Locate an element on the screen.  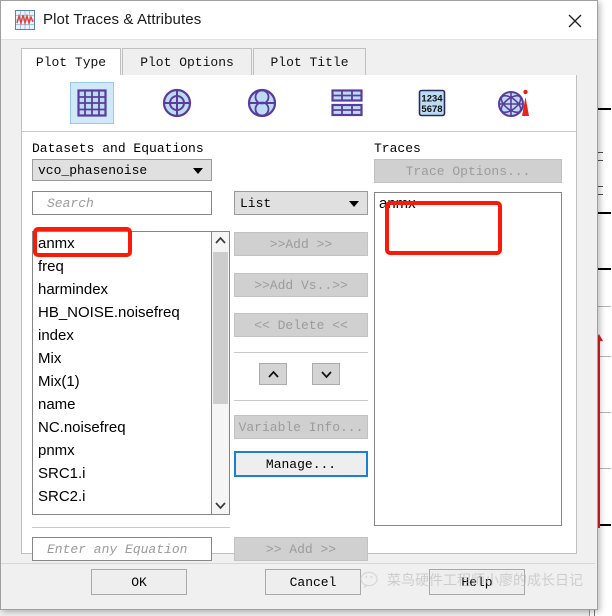
add-button: >>Add >> is located at coordinates (301, 244).